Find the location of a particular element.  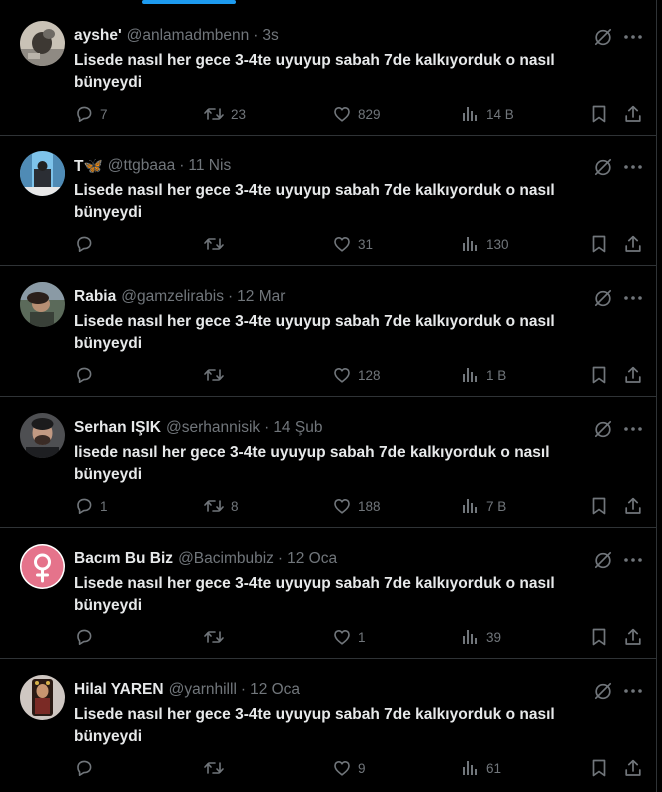

retweet-count: 23 is located at coordinates (239, 114).